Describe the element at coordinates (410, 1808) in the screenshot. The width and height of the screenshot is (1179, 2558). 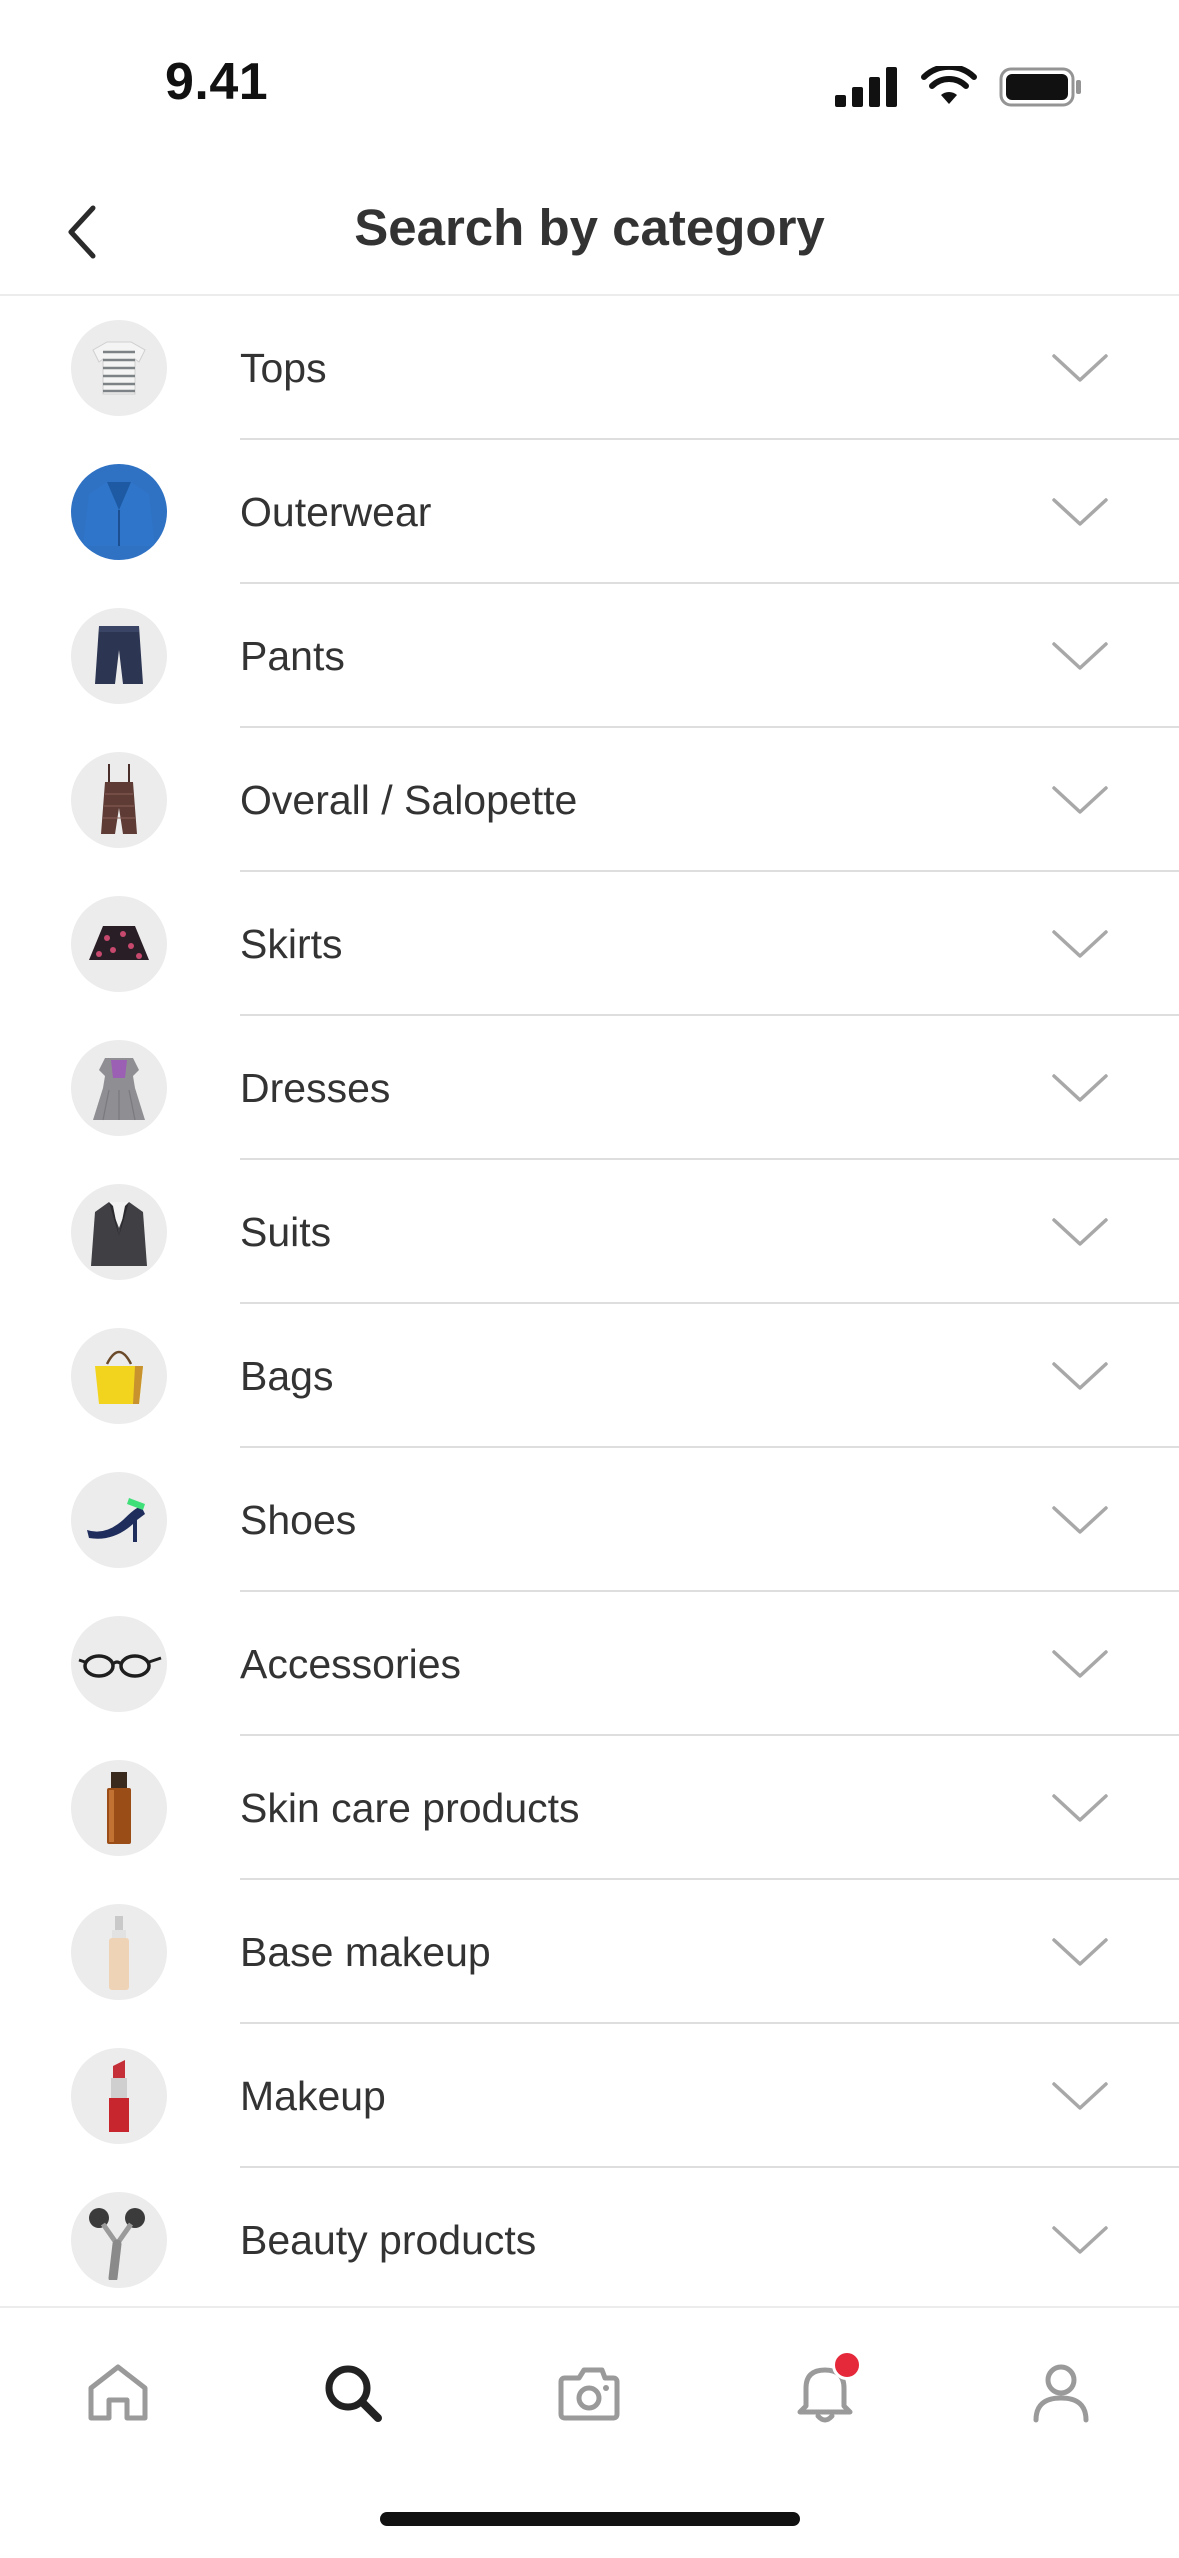
I see `category-label: Skin care products` at that location.